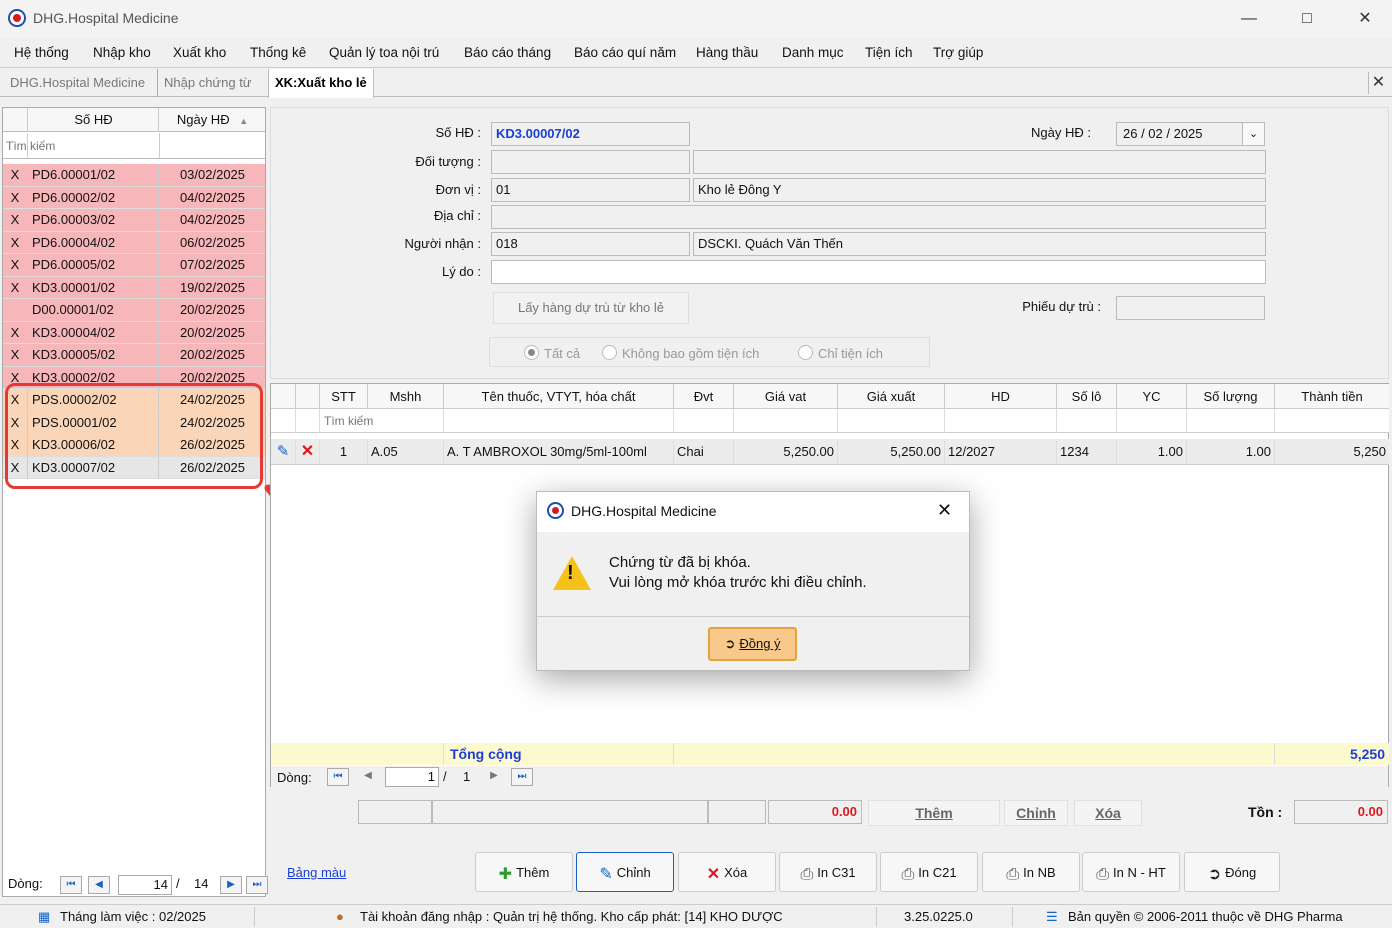  I want to click on ngay-hd-field: 26 / 02 / 2025 ⌄, so click(1190, 134).